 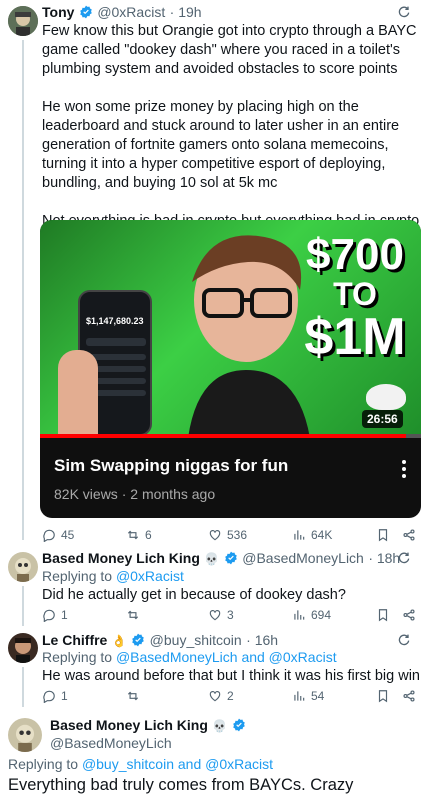 What do you see at coordinates (334, 696) in the screenshot?
I see `views-button: 54` at bounding box center [334, 696].